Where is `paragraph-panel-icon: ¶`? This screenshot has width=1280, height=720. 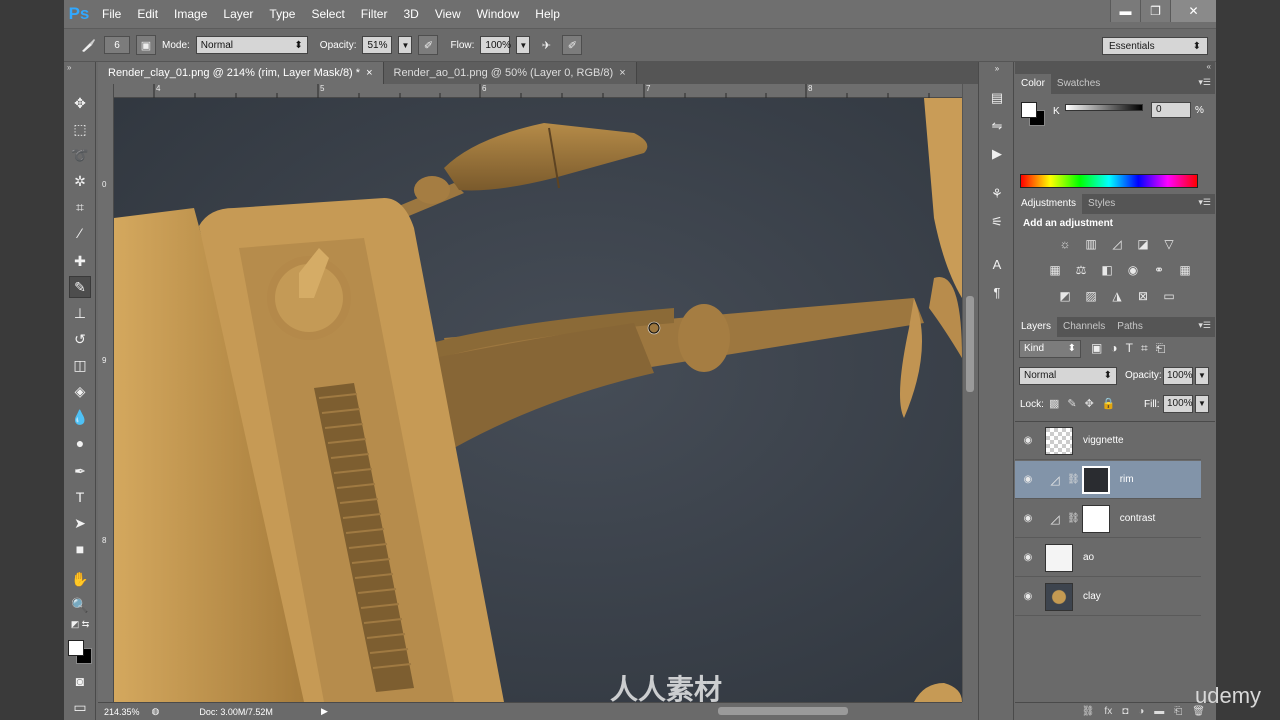 paragraph-panel-icon: ¶ is located at coordinates (997, 292).